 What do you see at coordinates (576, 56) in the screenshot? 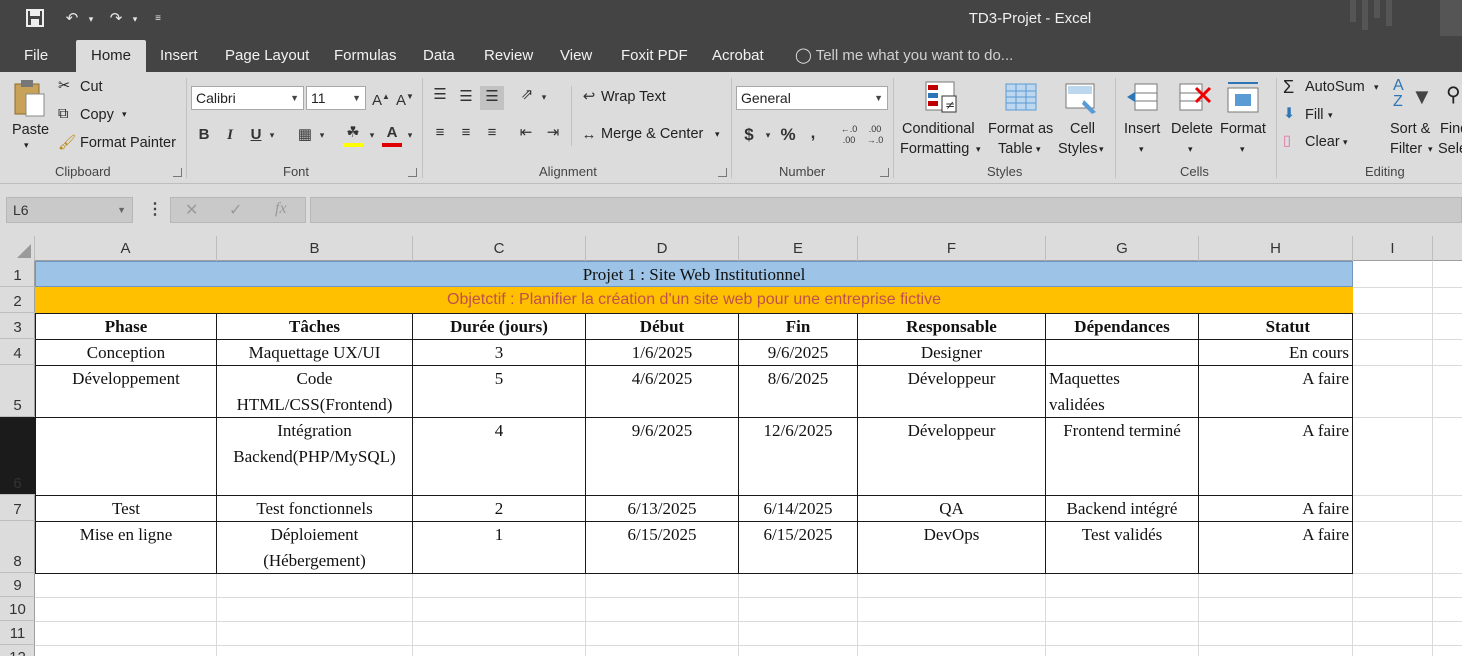
I see `tab-view: View` at bounding box center [576, 56].